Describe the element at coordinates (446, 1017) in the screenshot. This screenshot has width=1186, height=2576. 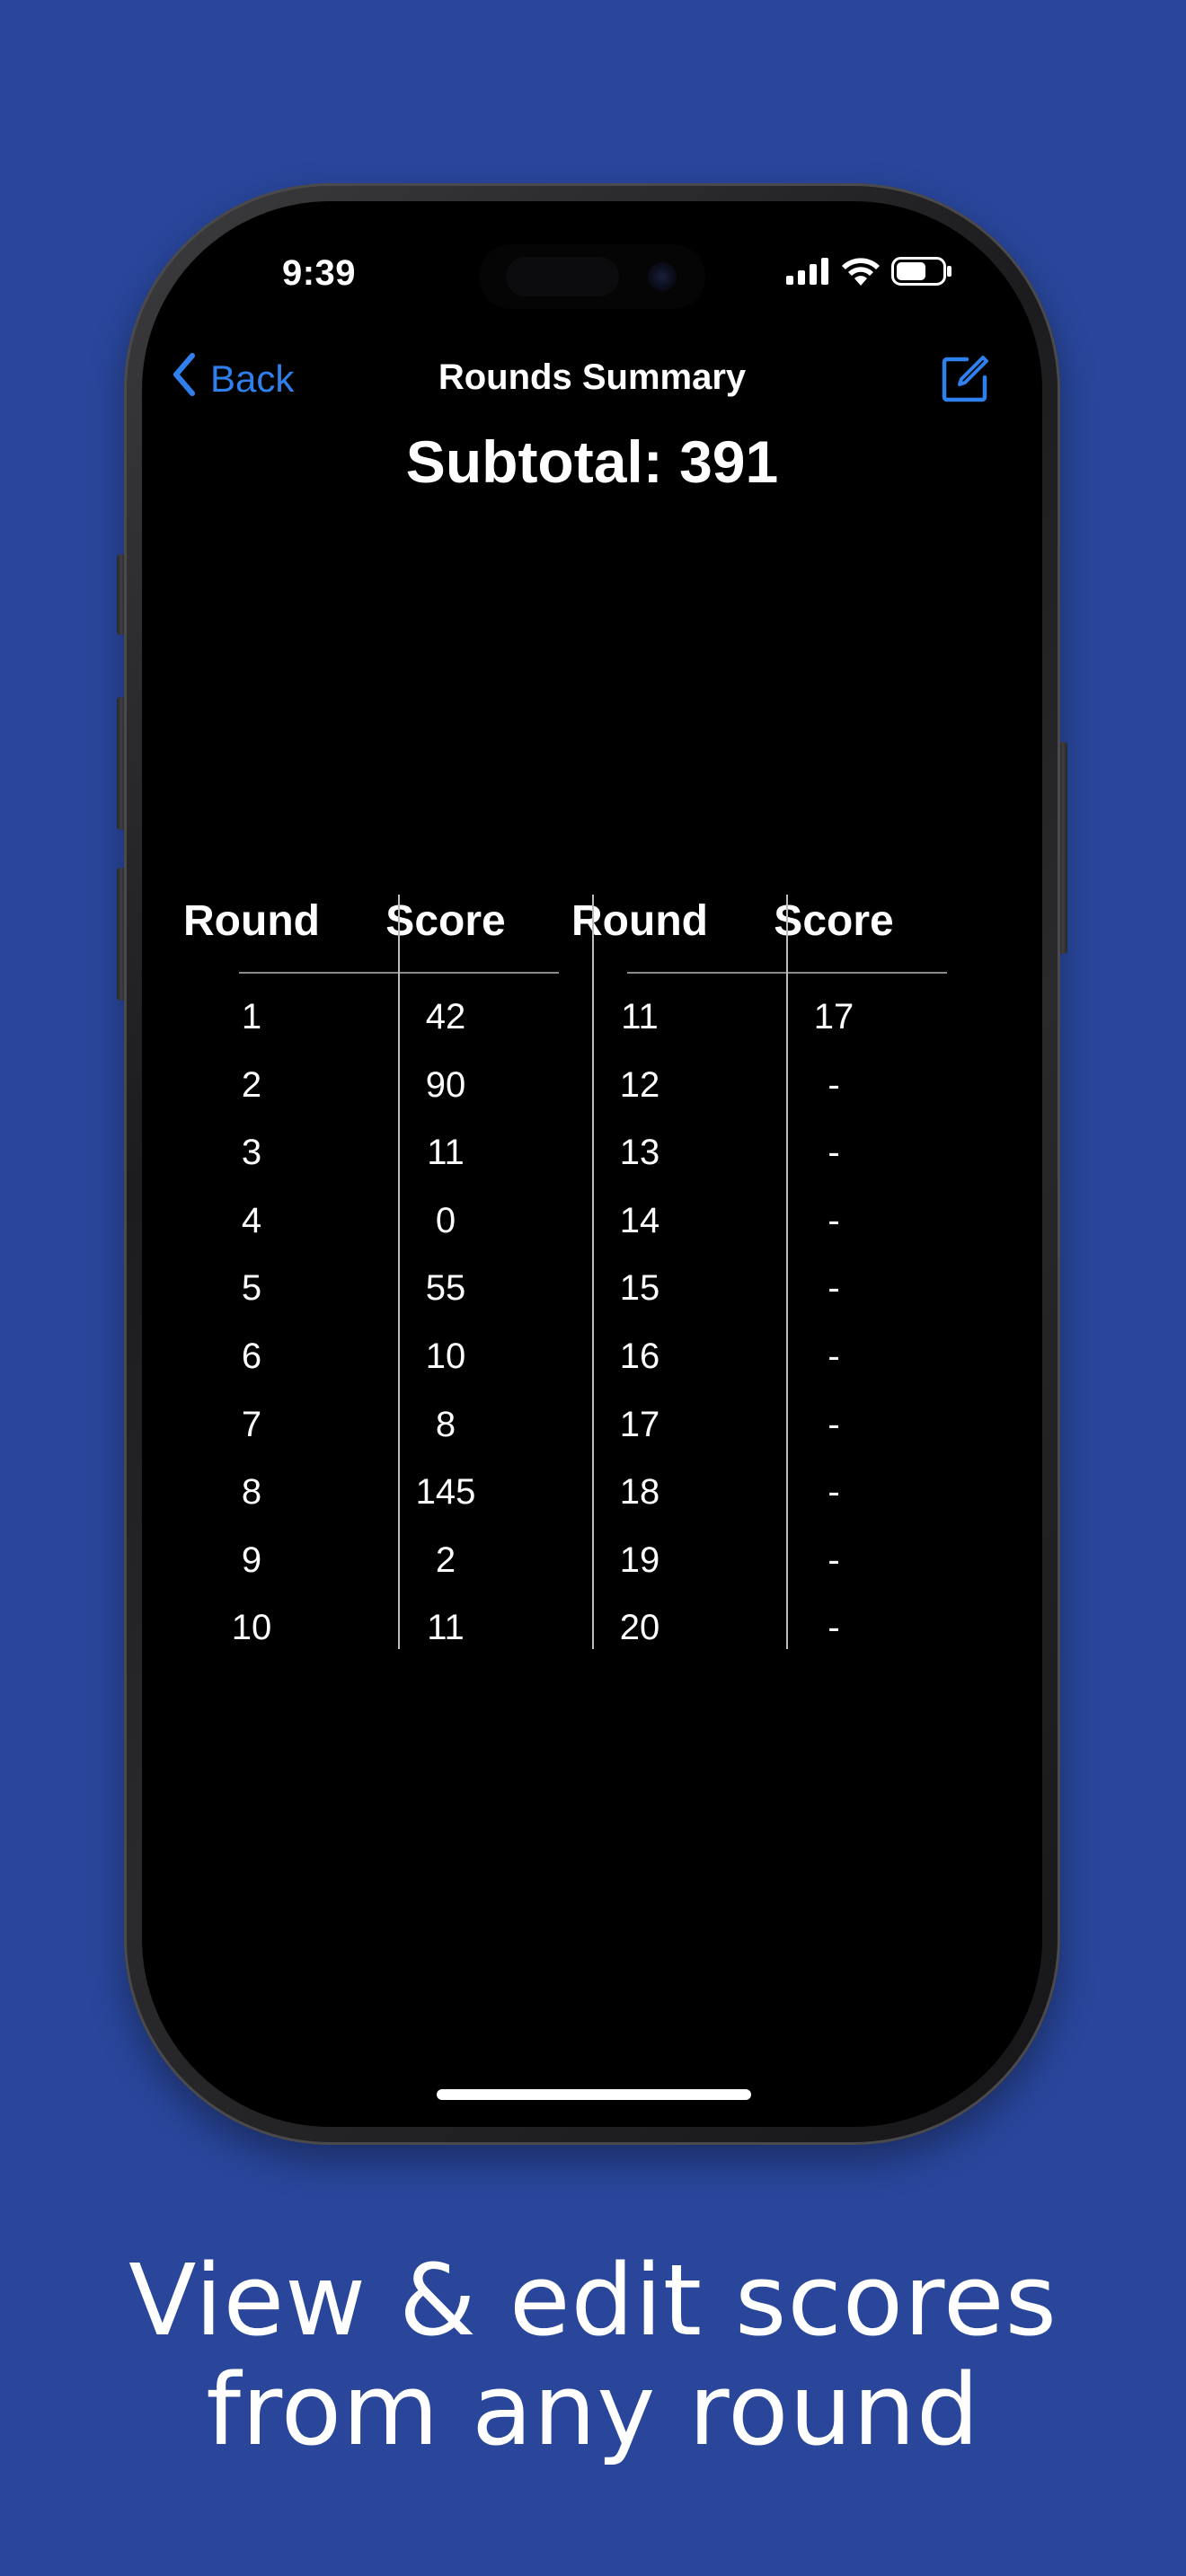
I see `score-cell: 42` at that location.